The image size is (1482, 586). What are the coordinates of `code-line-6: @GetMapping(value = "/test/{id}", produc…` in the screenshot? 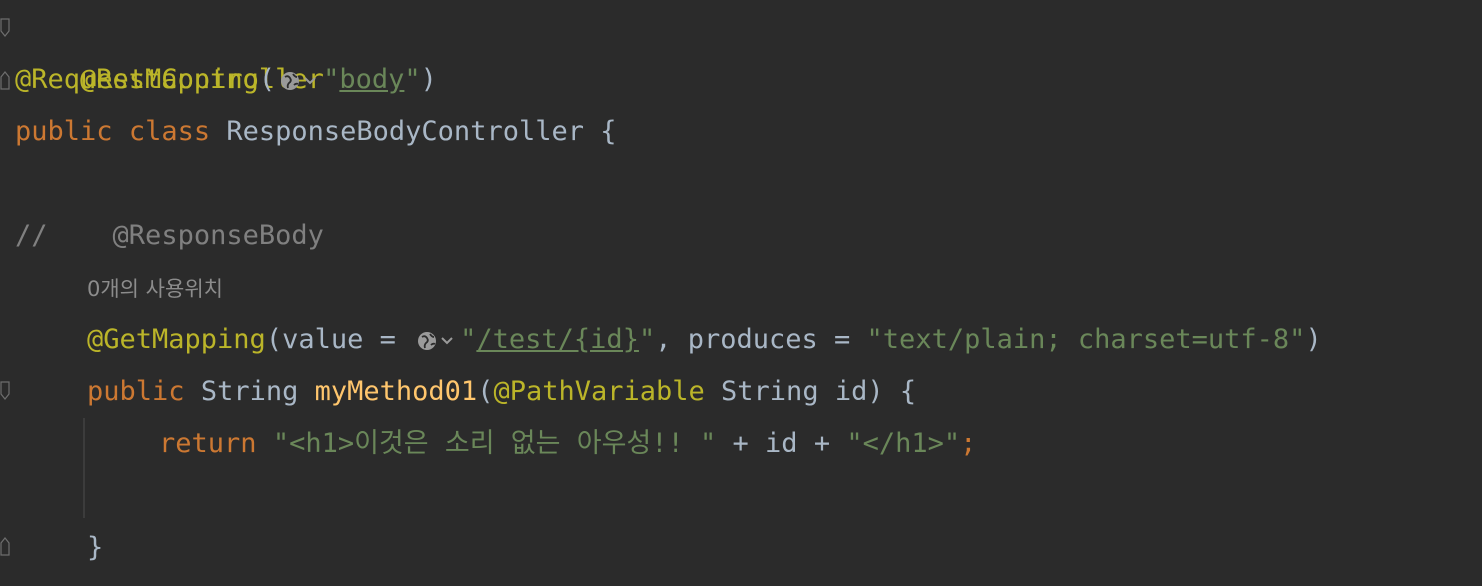 It's located at (704, 340).